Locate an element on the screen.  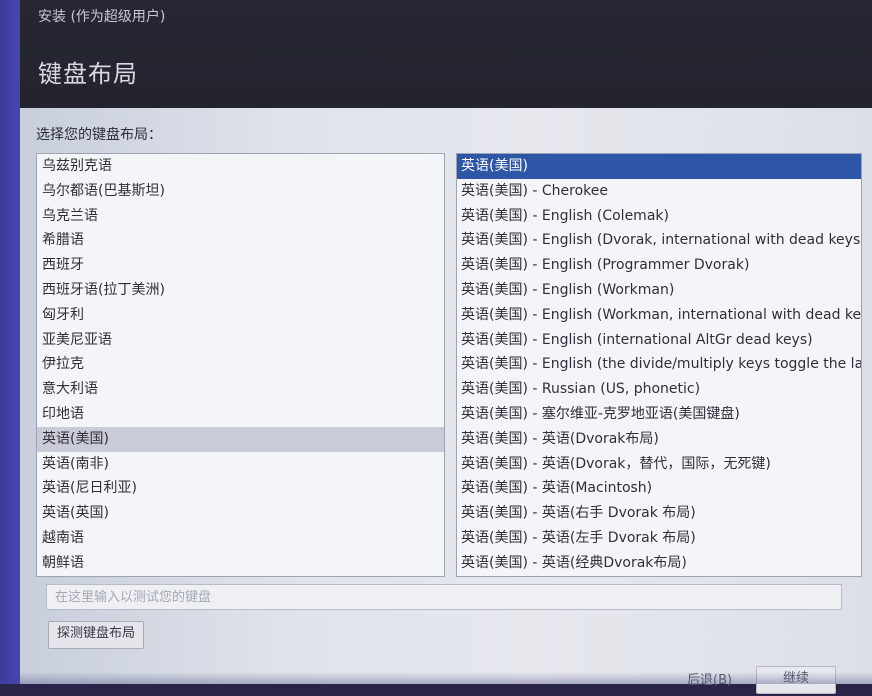
detect-layout-button: 探测键盘布局 is located at coordinates (96, 635).